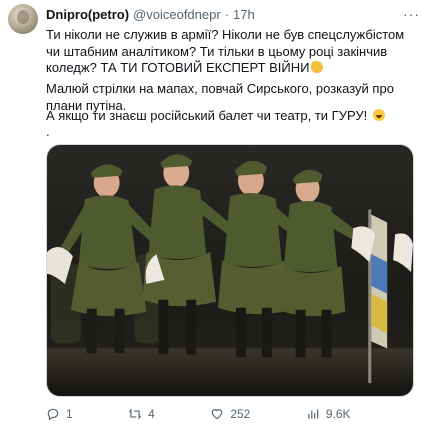  I want to click on author-handle: @voiceofdnepr, so click(177, 14).